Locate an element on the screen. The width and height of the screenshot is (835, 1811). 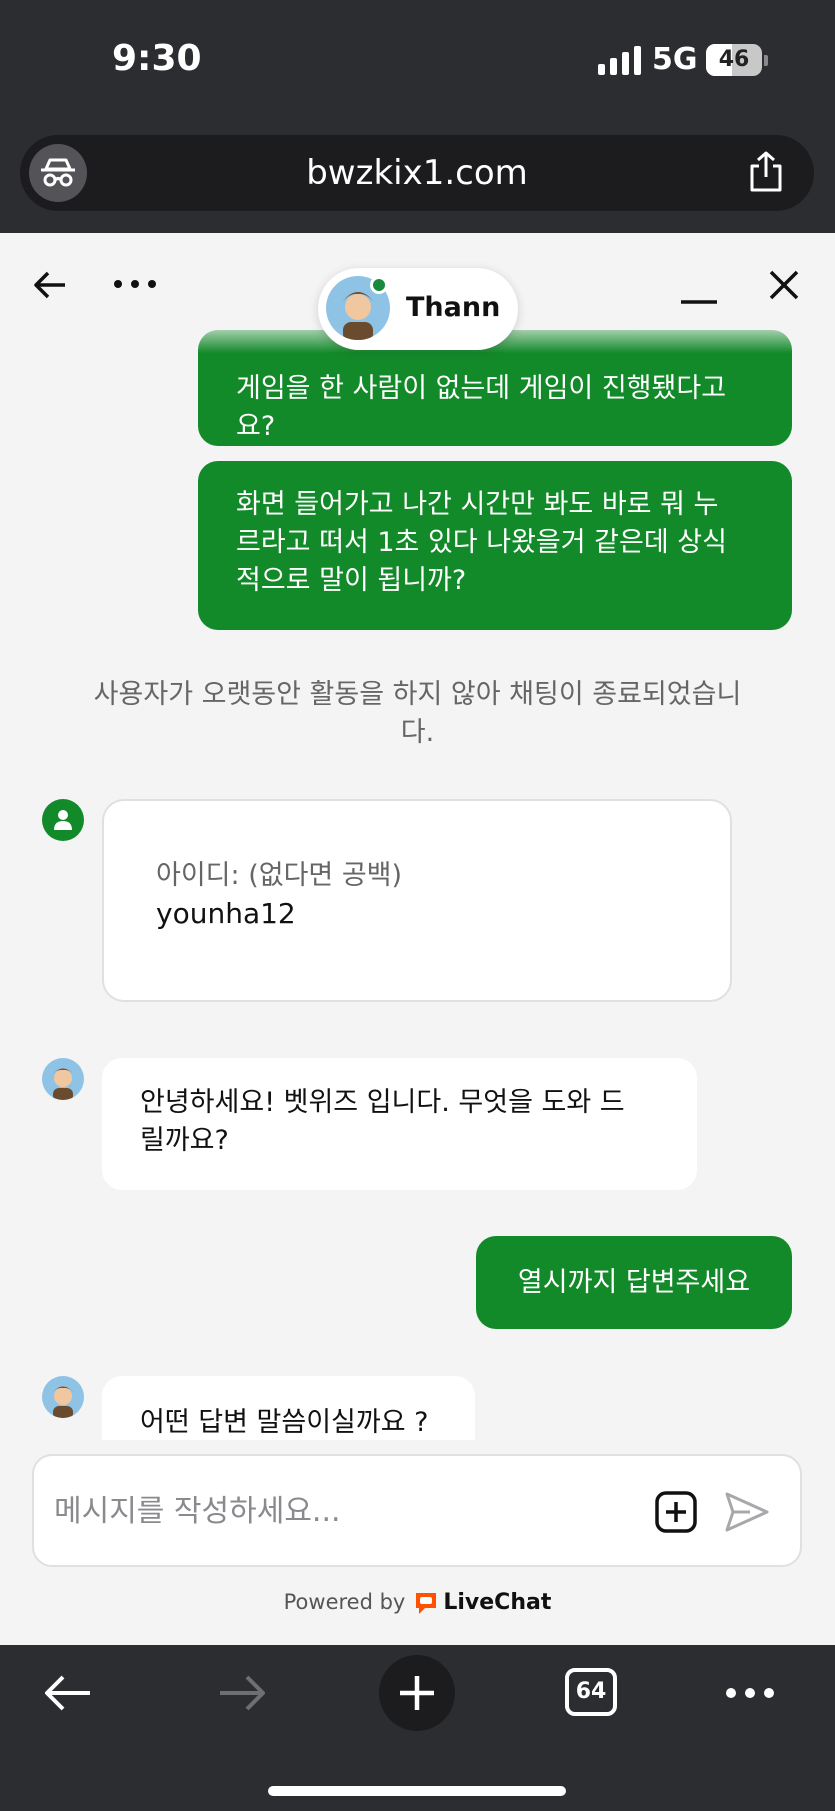
chat-header: Thann is located at coordinates (417, 293).